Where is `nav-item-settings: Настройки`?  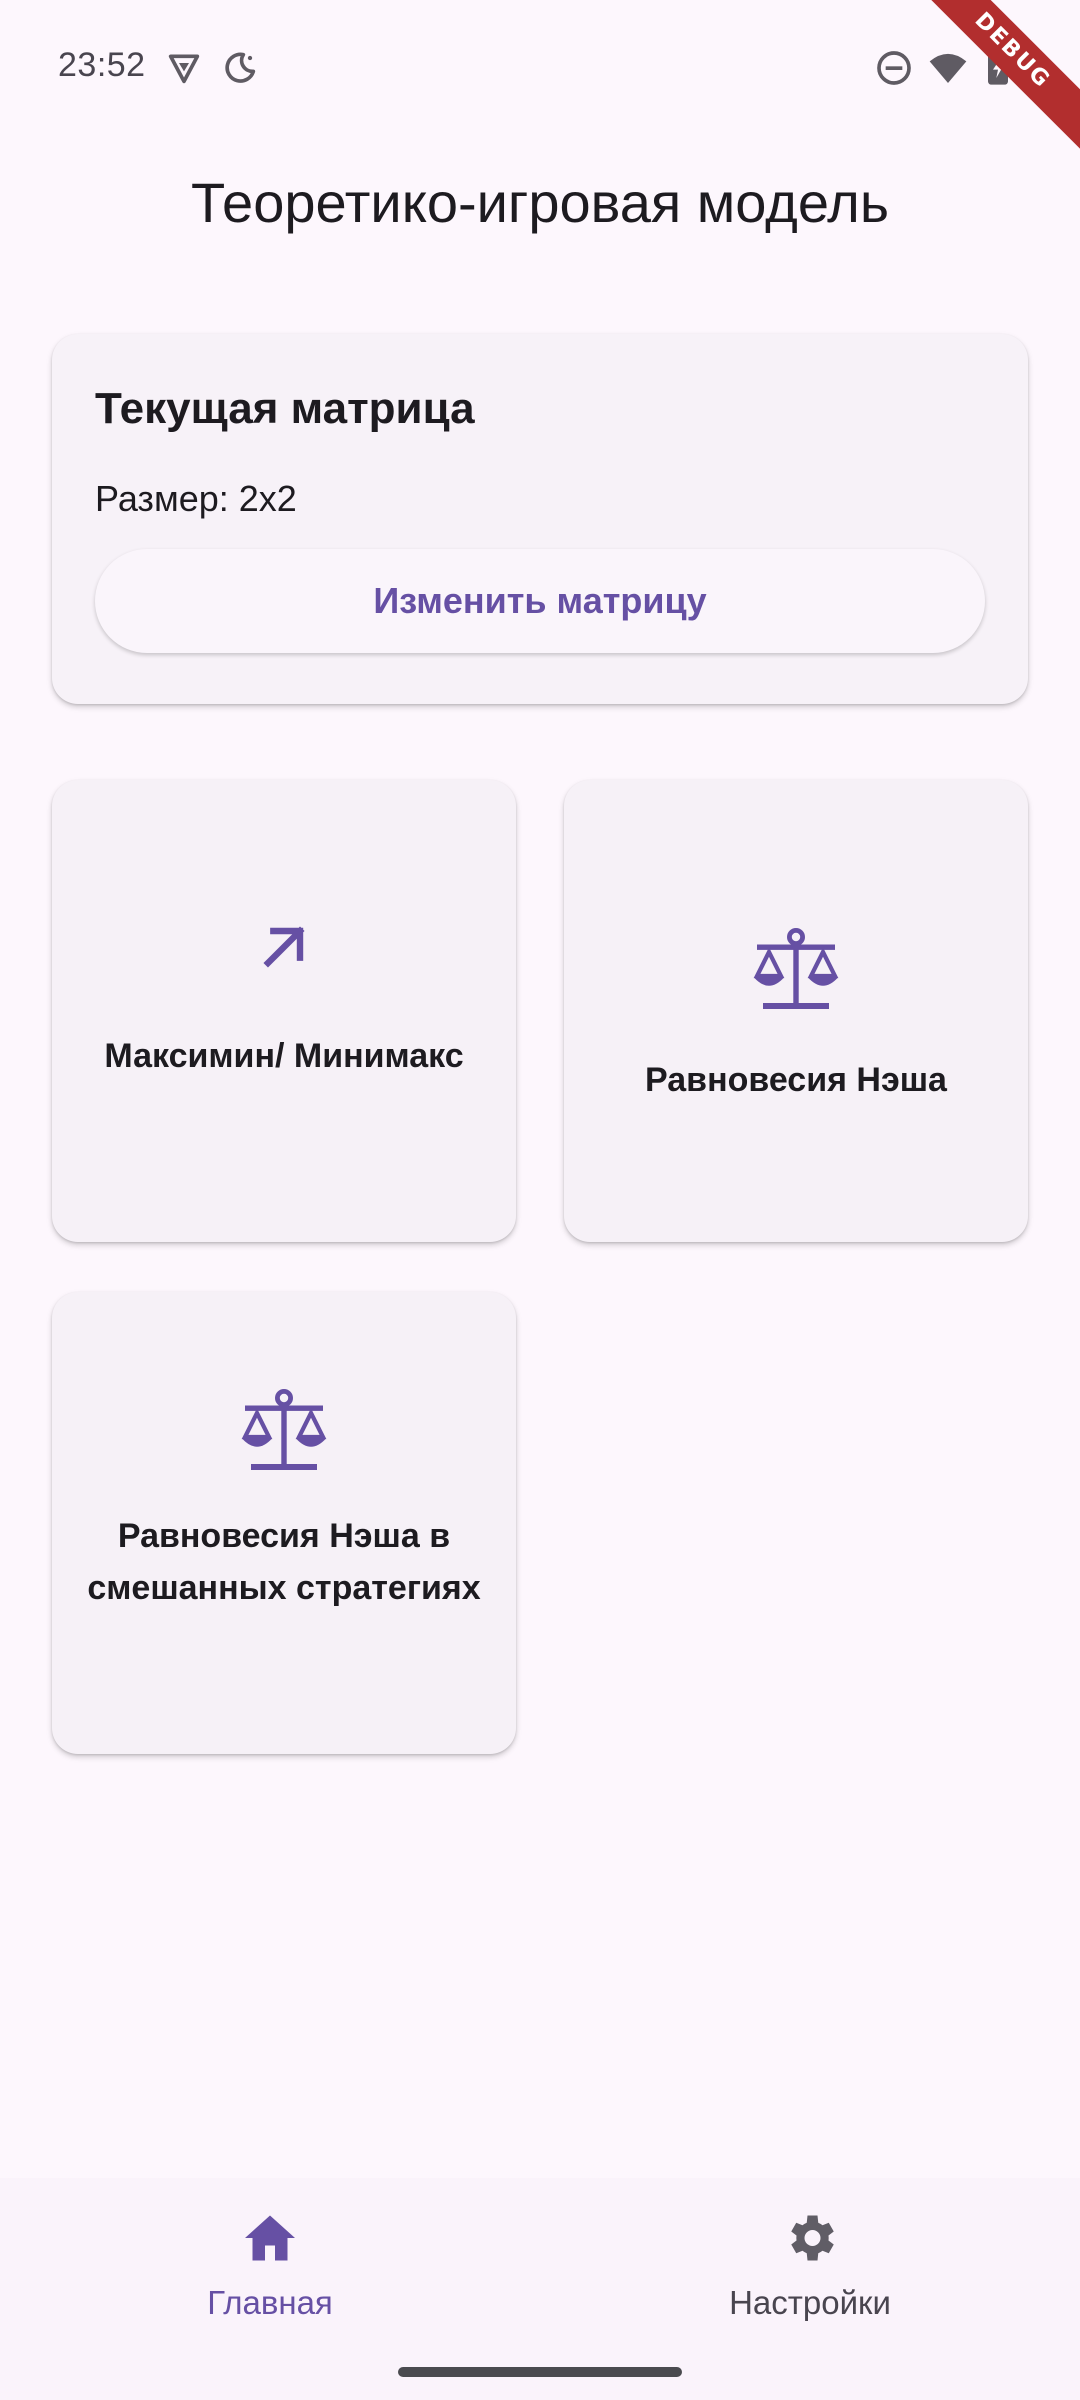 nav-item-settings: Настройки is located at coordinates (810, 2265).